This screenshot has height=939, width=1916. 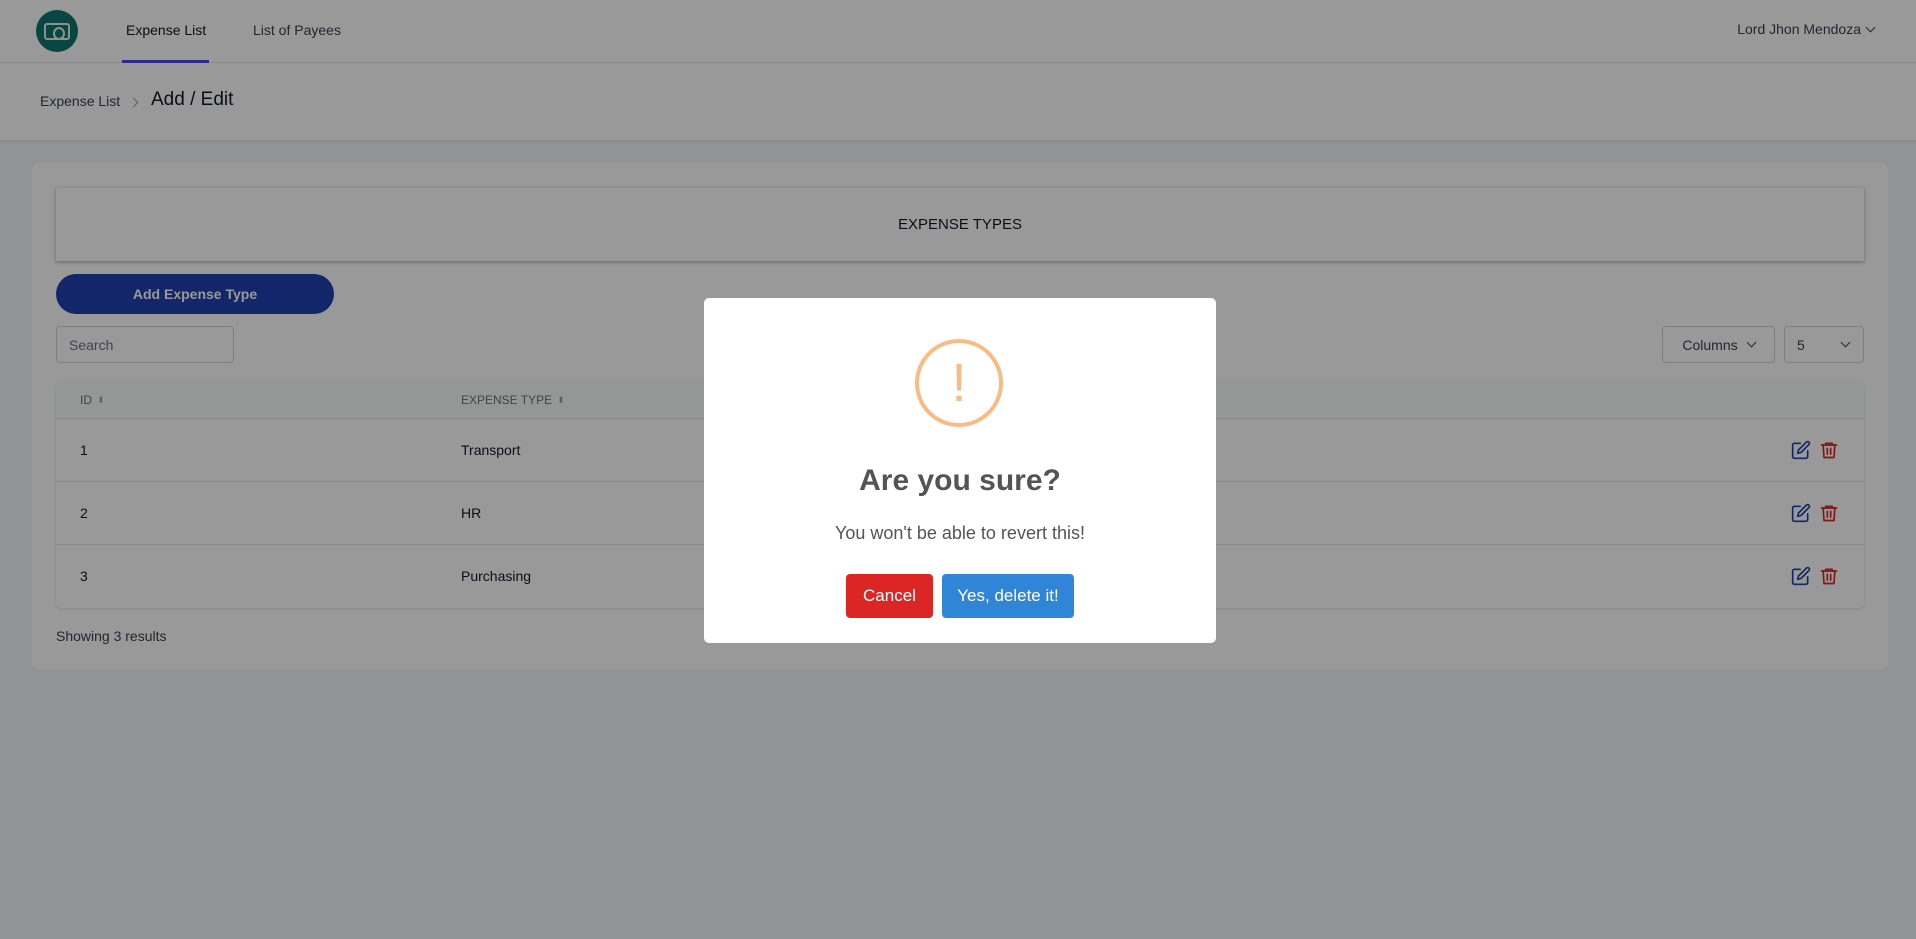 I want to click on dialog-title: Are you sure?, so click(x=960, y=480).